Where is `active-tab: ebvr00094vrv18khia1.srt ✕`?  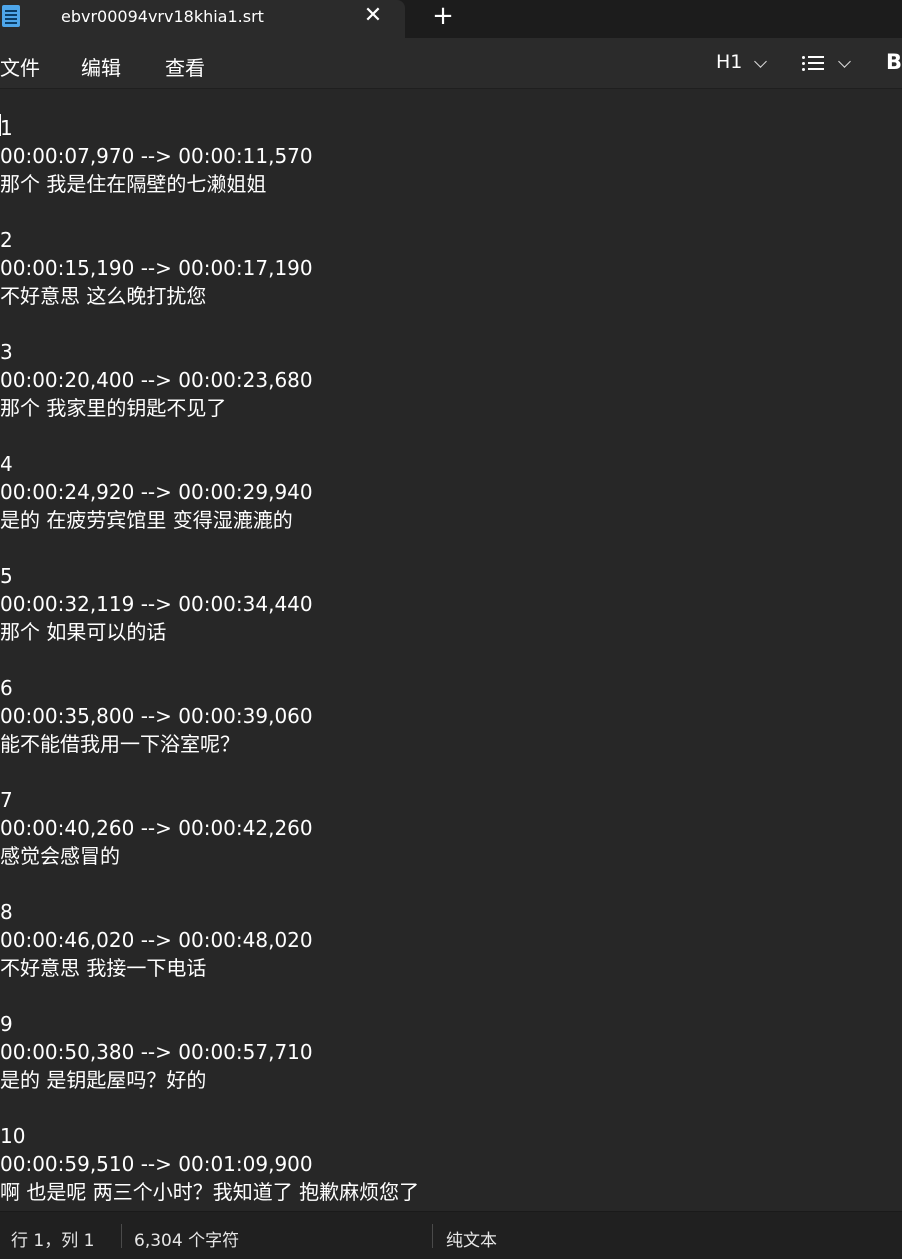
active-tab: ebvr00094vrv18khia1.srt ✕ is located at coordinates (202, 19).